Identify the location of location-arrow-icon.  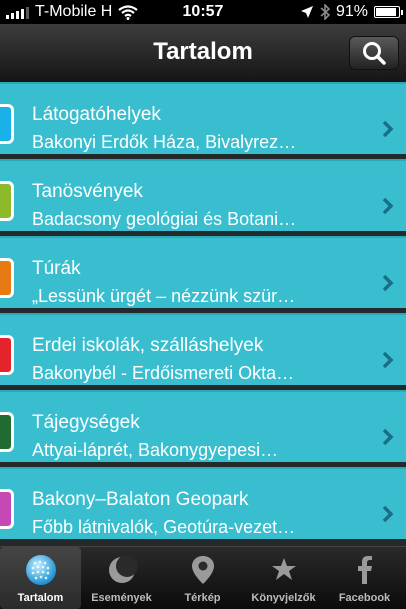
(306, 12).